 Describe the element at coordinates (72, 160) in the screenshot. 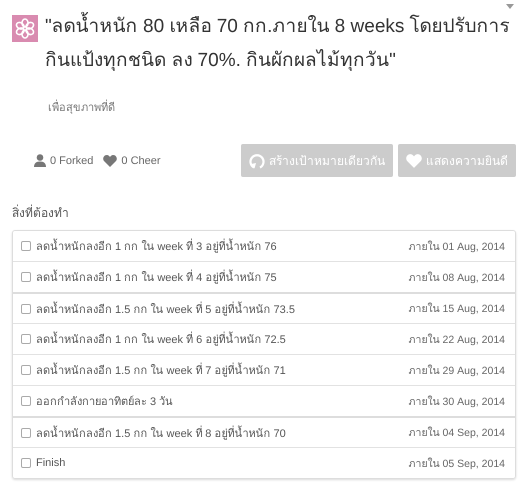

I see `forked-count: 0 Forked` at that location.